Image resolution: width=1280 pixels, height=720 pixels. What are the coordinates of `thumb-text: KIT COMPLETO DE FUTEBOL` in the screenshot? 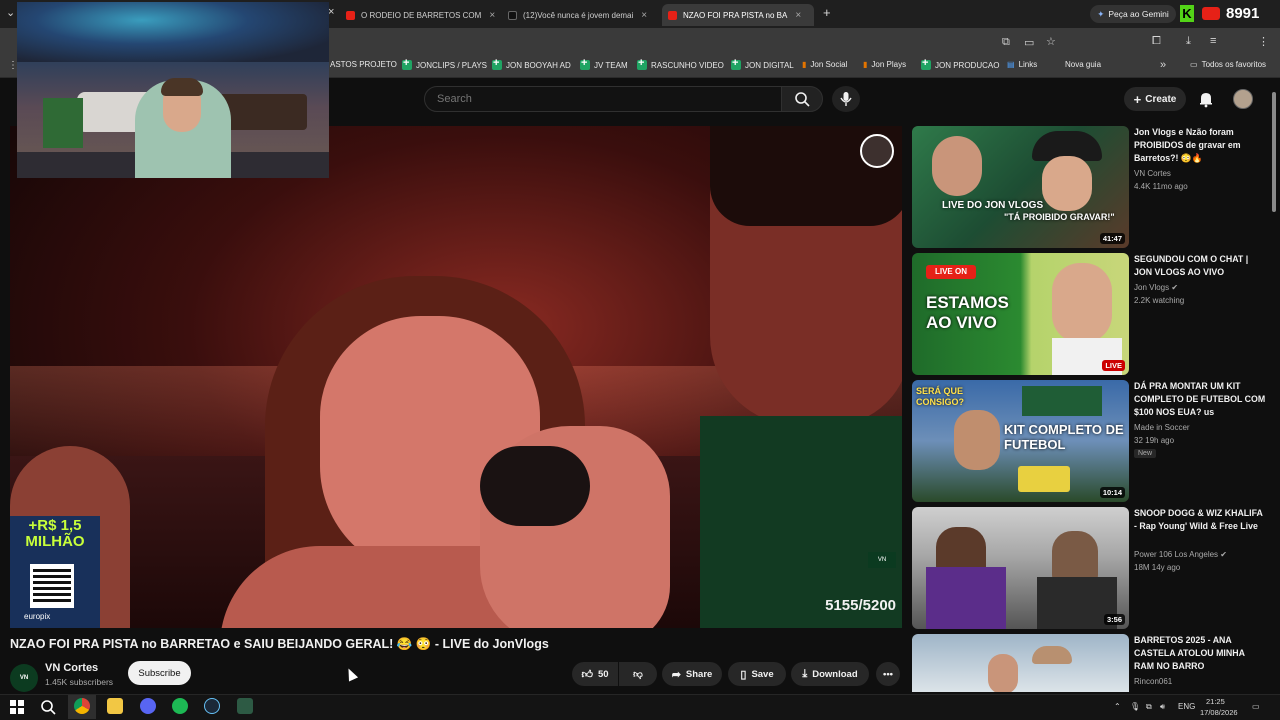 It's located at (1064, 437).